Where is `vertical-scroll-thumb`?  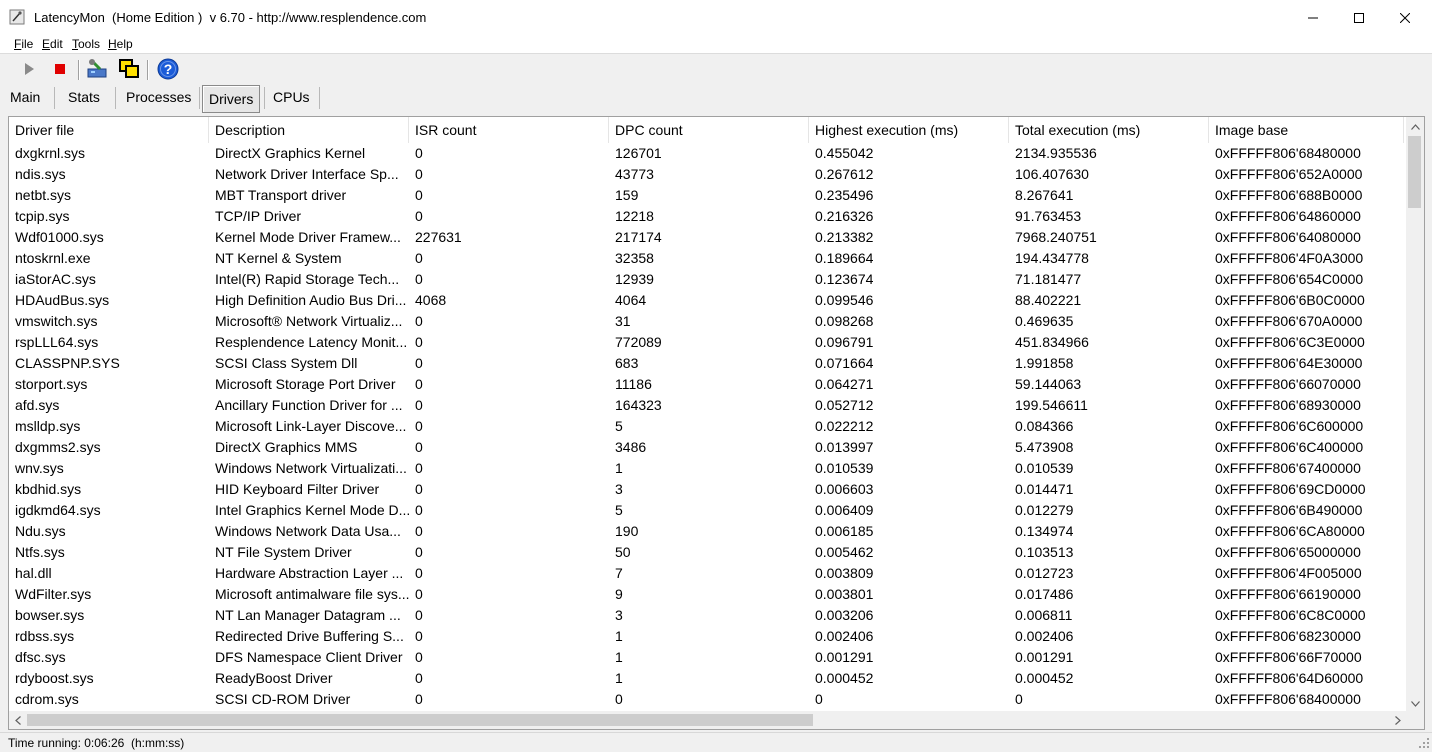
vertical-scroll-thumb is located at coordinates (1414, 172).